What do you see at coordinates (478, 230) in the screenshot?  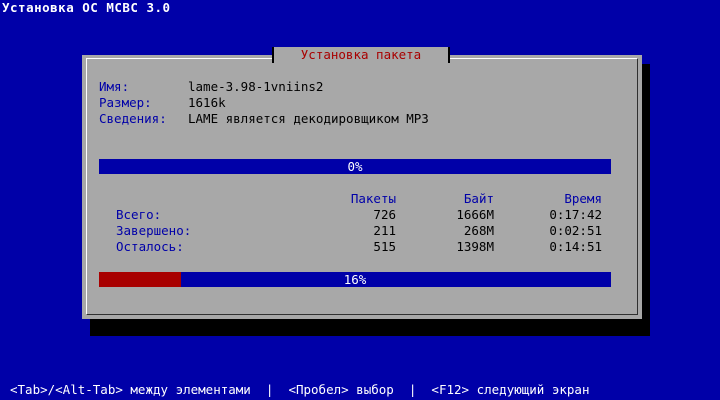 I see `row-bytes: 268M` at bounding box center [478, 230].